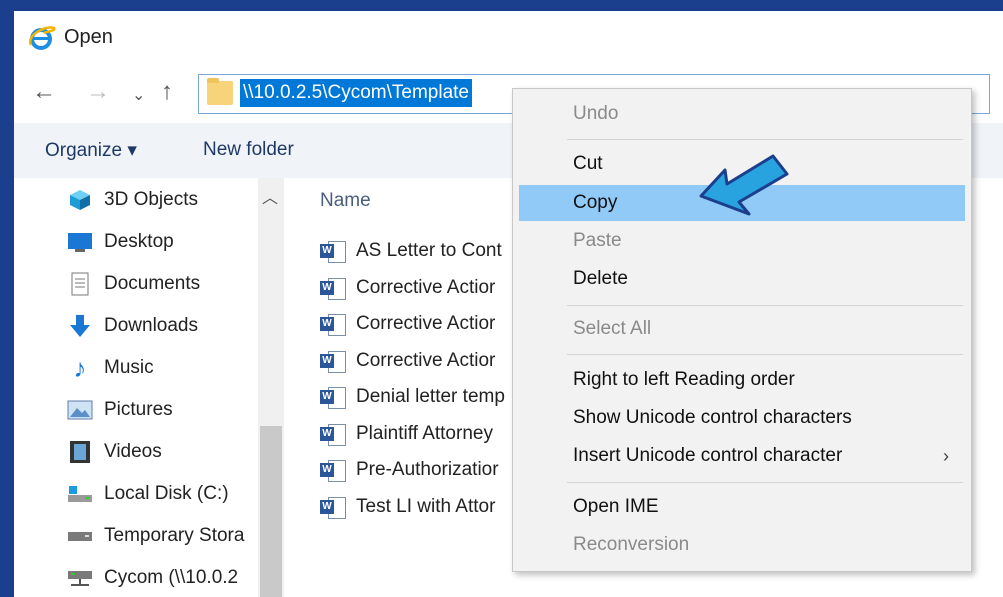  What do you see at coordinates (151, 325) in the screenshot?
I see `sidebar-item-label: Downloads` at bounding box center [151, 325].